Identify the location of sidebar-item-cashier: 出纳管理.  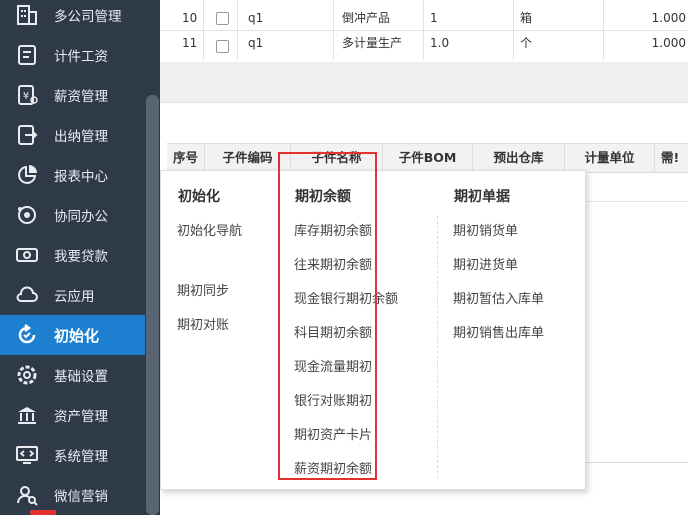
(72, 135).